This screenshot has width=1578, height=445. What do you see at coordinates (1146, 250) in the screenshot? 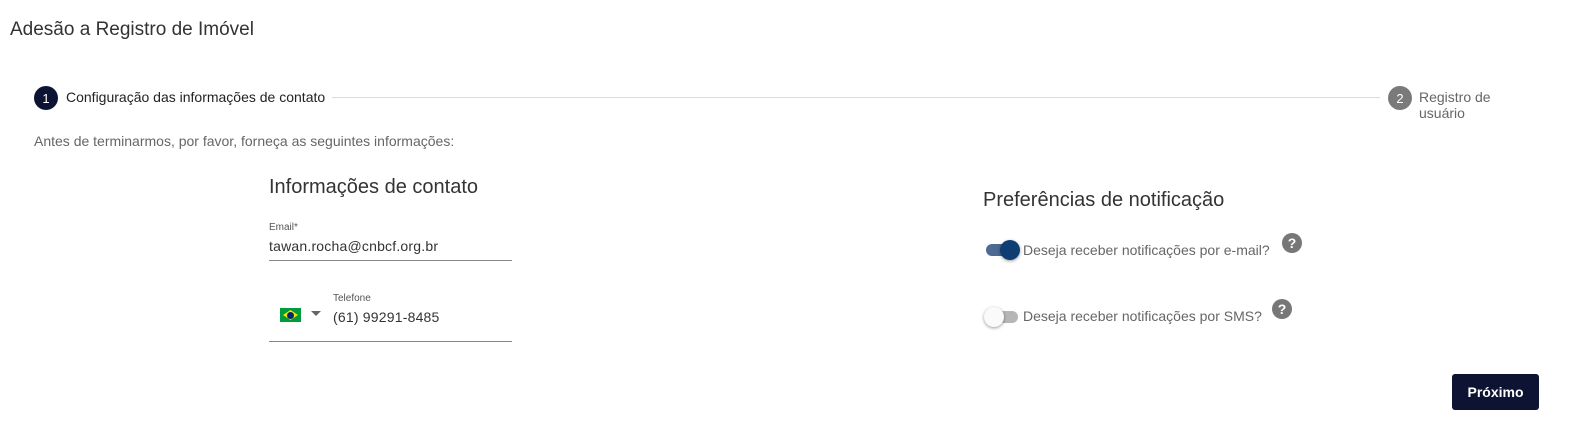
I see `email-notification-label: Deseja receber notificações por e-mail?` at bounding box center [1146, 250].